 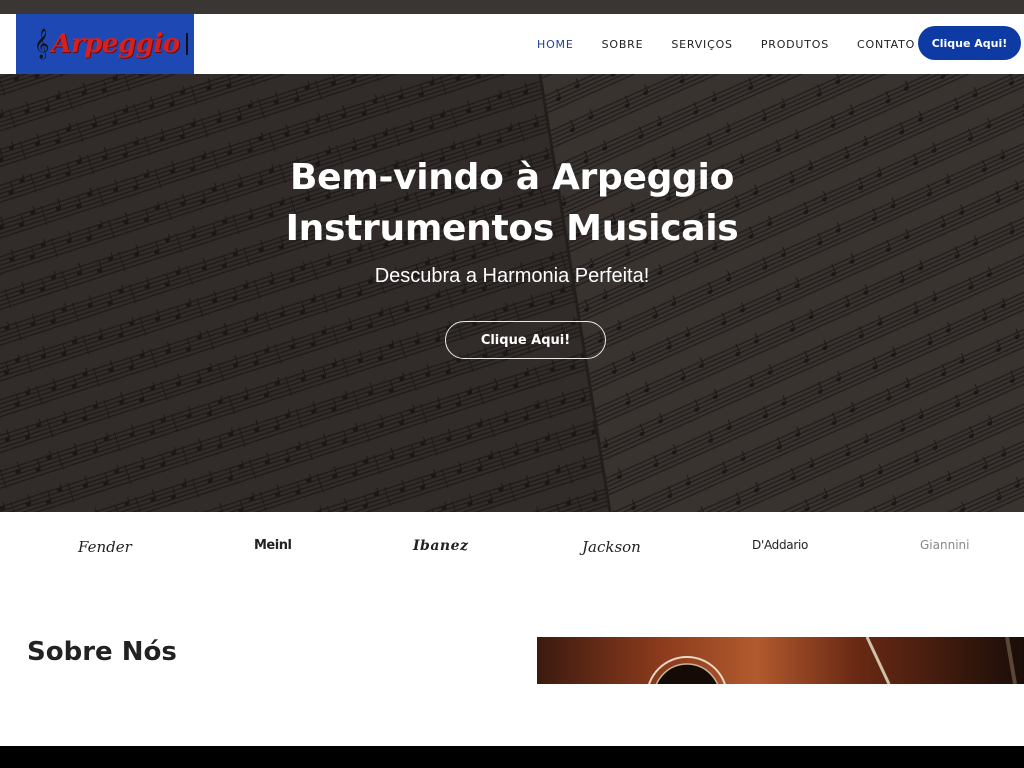 What do you see at coordinates (105, 547) in the screenshot?
I see `brand-fender-logo: Fender` at bounding box center [105, 547].